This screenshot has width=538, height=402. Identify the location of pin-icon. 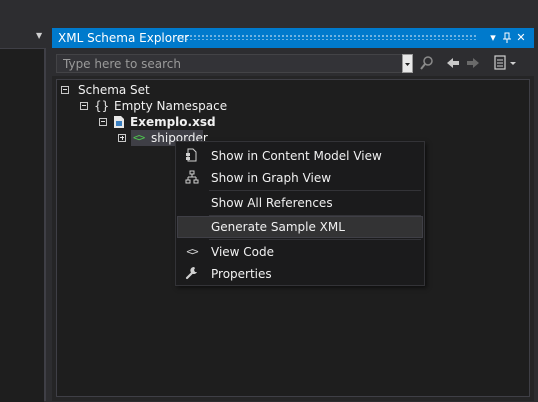
(507, 38).